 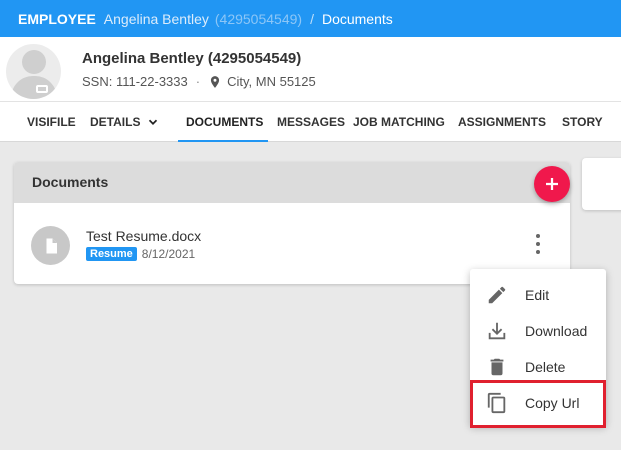 I want to click on plus-icon, so click(x=552, y=184).